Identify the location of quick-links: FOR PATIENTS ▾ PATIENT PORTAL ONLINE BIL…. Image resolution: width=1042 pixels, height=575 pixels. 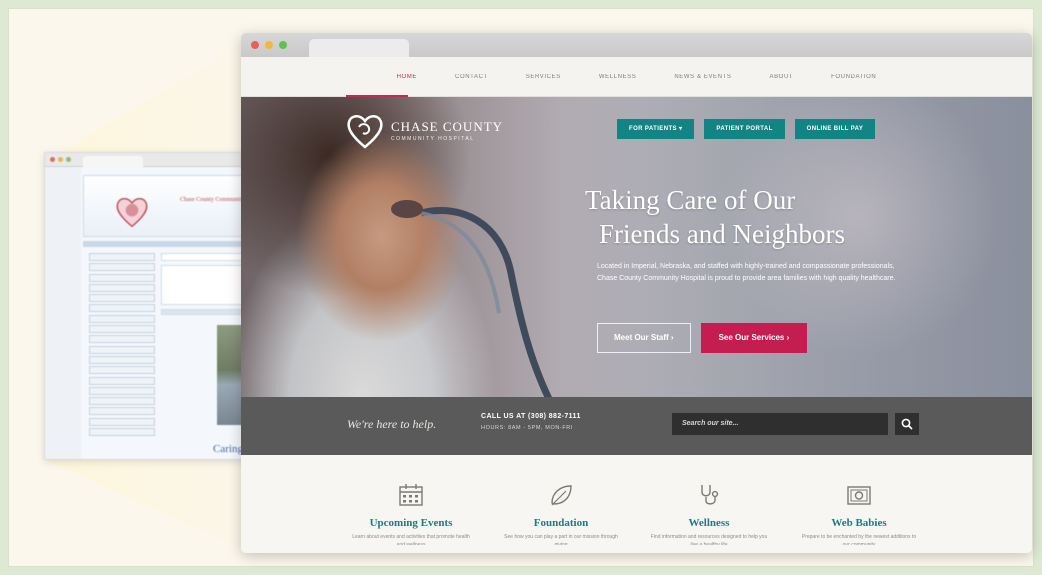
(746, 129).